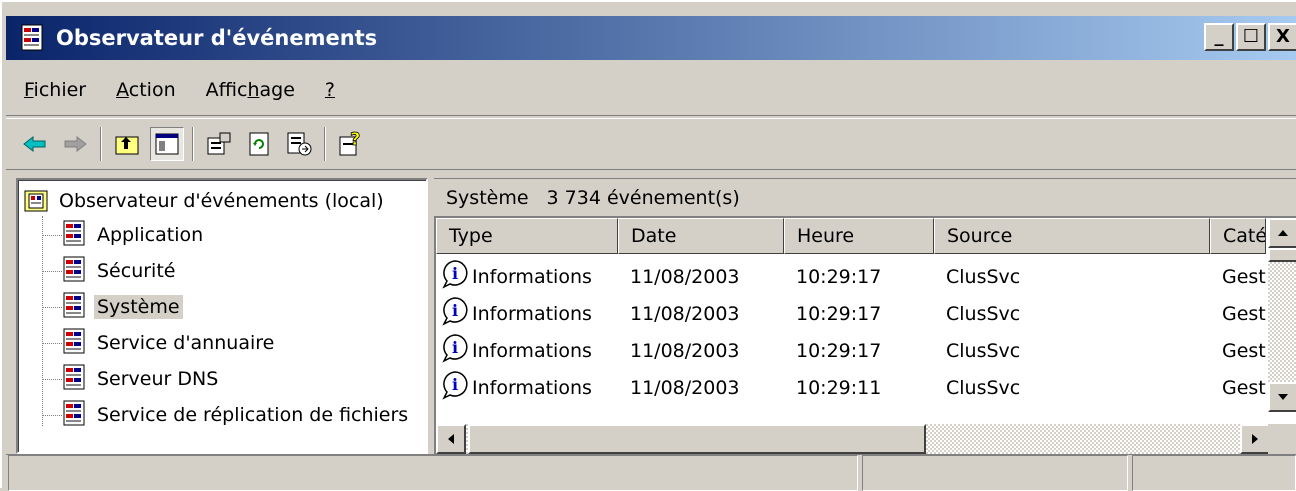 Image resolution: width=1296 pixels, height=491 pixels. Describe the element at coordinates (839, 387) in the screenshot. I see `cell-text: 10:29:11` at that location.